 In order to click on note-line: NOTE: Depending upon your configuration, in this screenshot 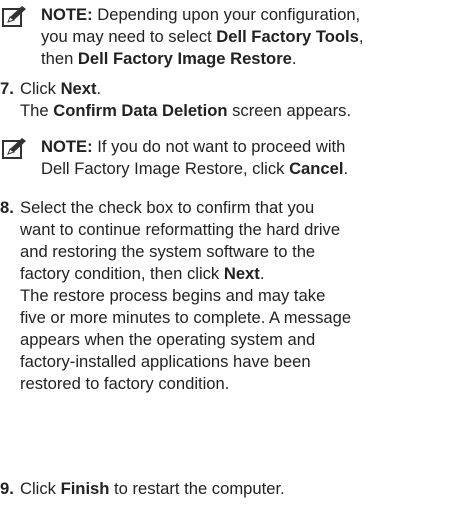, I will do `click(243, 15)`.